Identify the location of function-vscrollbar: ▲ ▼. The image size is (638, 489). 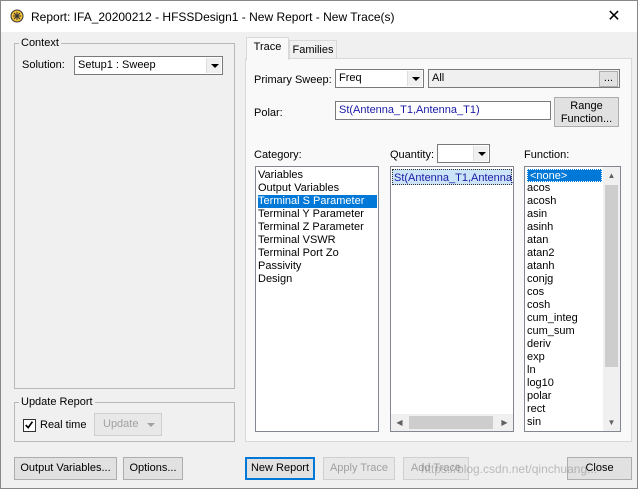
(611, 299).